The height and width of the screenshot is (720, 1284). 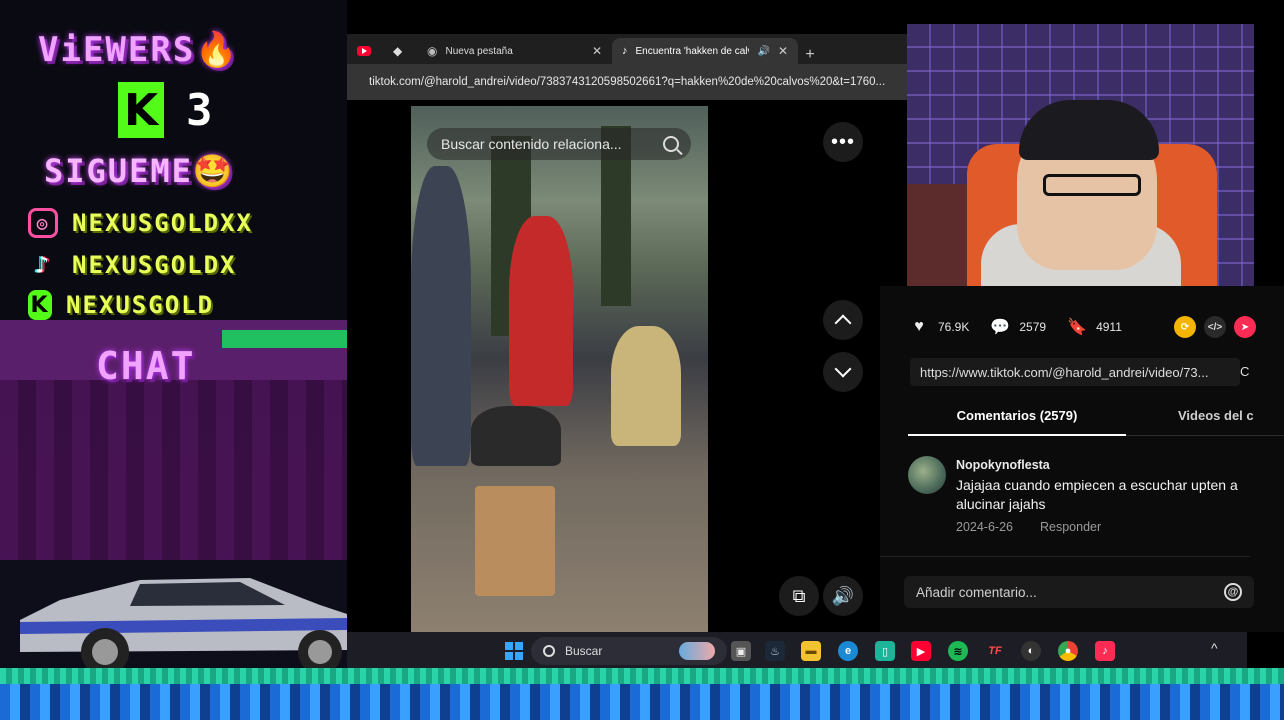 I want to click on mention-icon: @, so click(x=1233, y=592).